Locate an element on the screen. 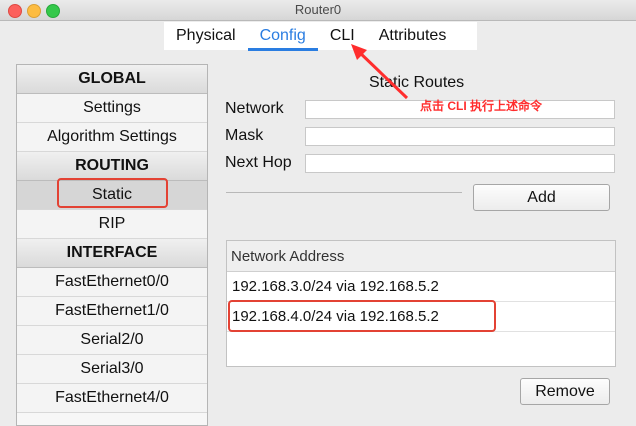 The width and height of the screenshot is (636, 426). sidebar-item-rip: RIP is located at coordinates (112, 224).